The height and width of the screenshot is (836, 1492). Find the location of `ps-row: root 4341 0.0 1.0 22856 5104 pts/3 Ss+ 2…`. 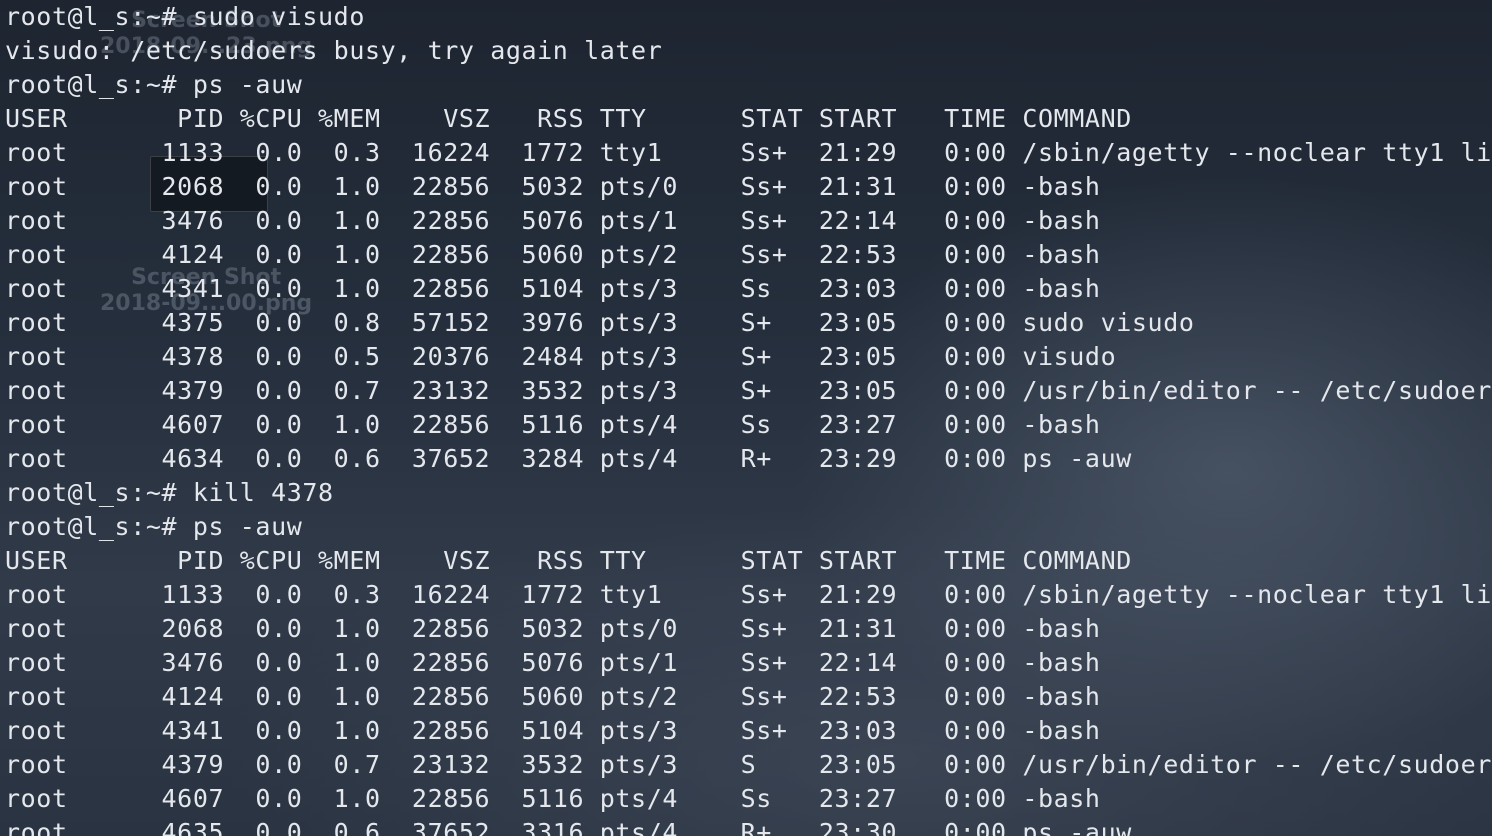

ps-row: root 4341 0.0 1.0 22856 5104 pts/3 Ss+ 2… is located at coordinates (553, 730).